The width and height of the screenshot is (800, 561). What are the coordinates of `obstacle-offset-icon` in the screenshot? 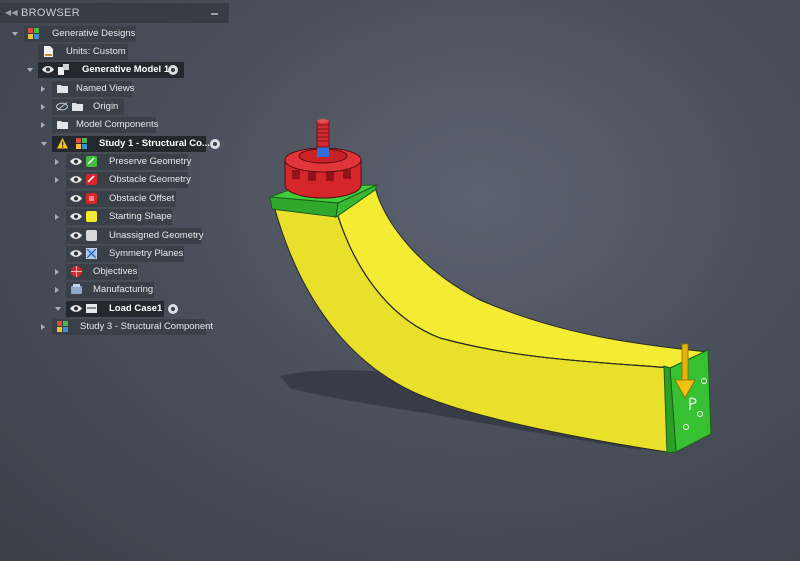 It's located at (91, 198).